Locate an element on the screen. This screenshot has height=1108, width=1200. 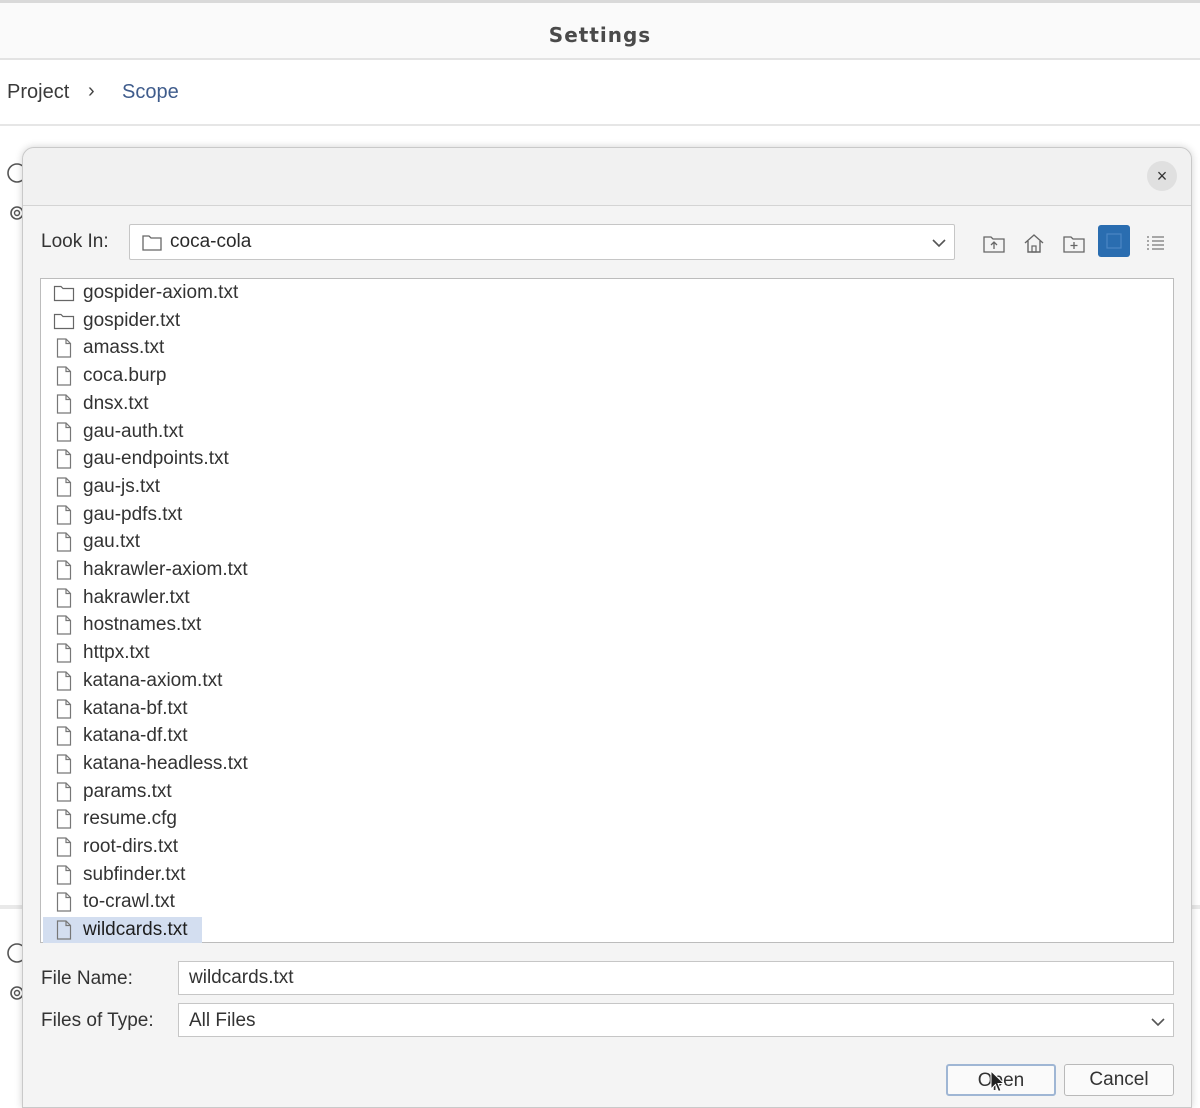
file-list-item: gau-js.txt is located at coordinates (108, 487).